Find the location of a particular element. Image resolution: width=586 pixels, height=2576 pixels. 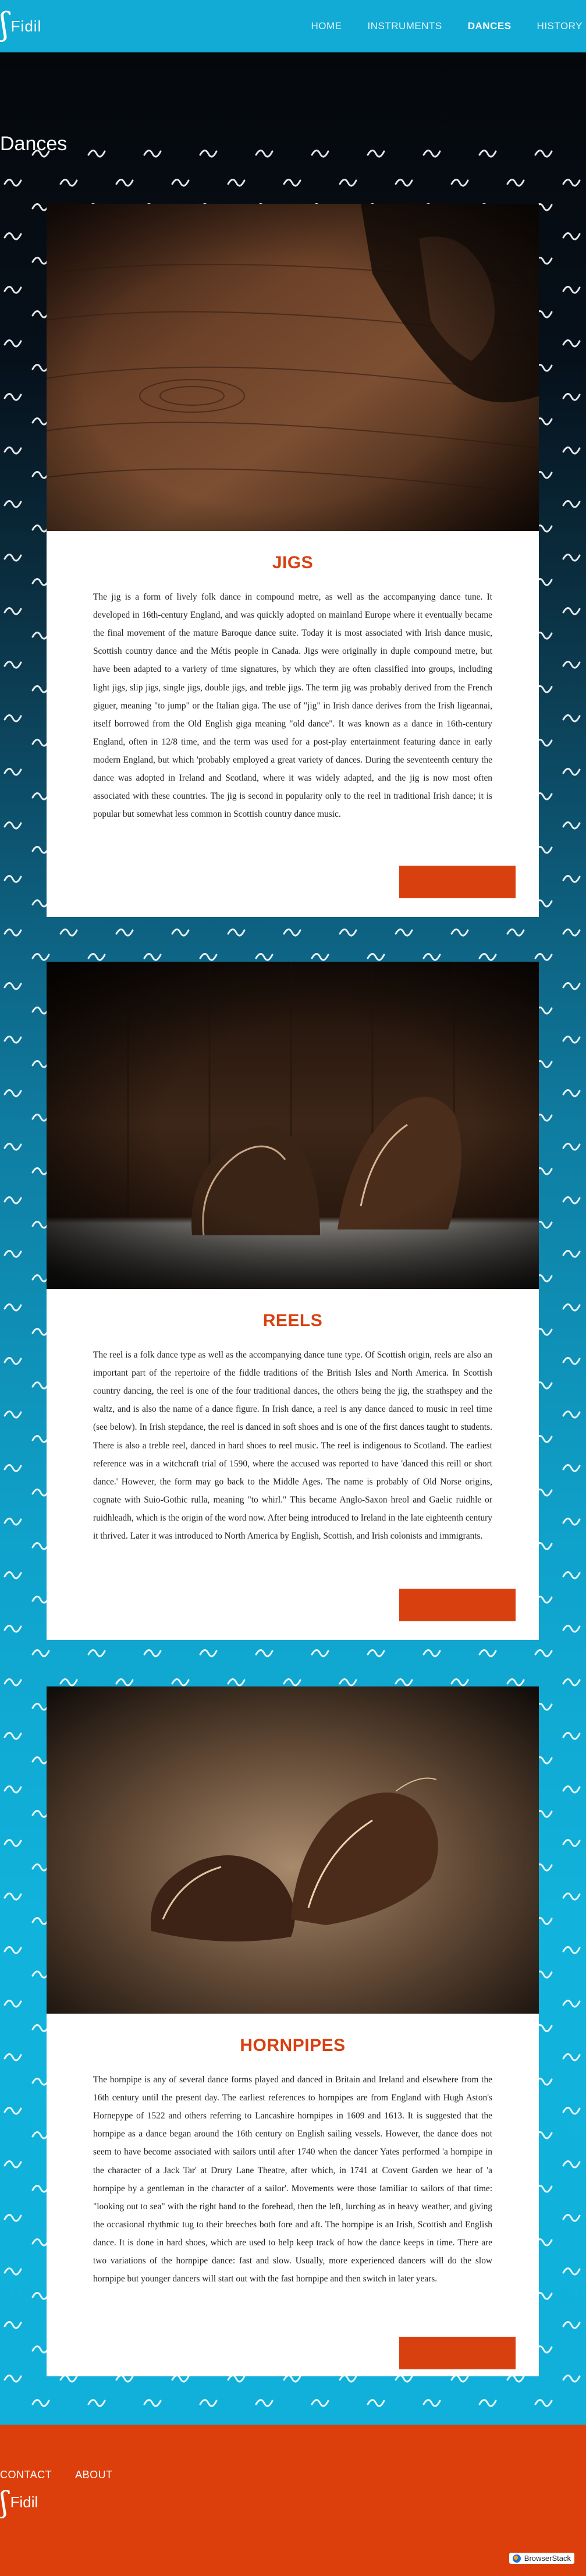

brand-logo: ʃ Fidil is located at coordinates (21, 24).